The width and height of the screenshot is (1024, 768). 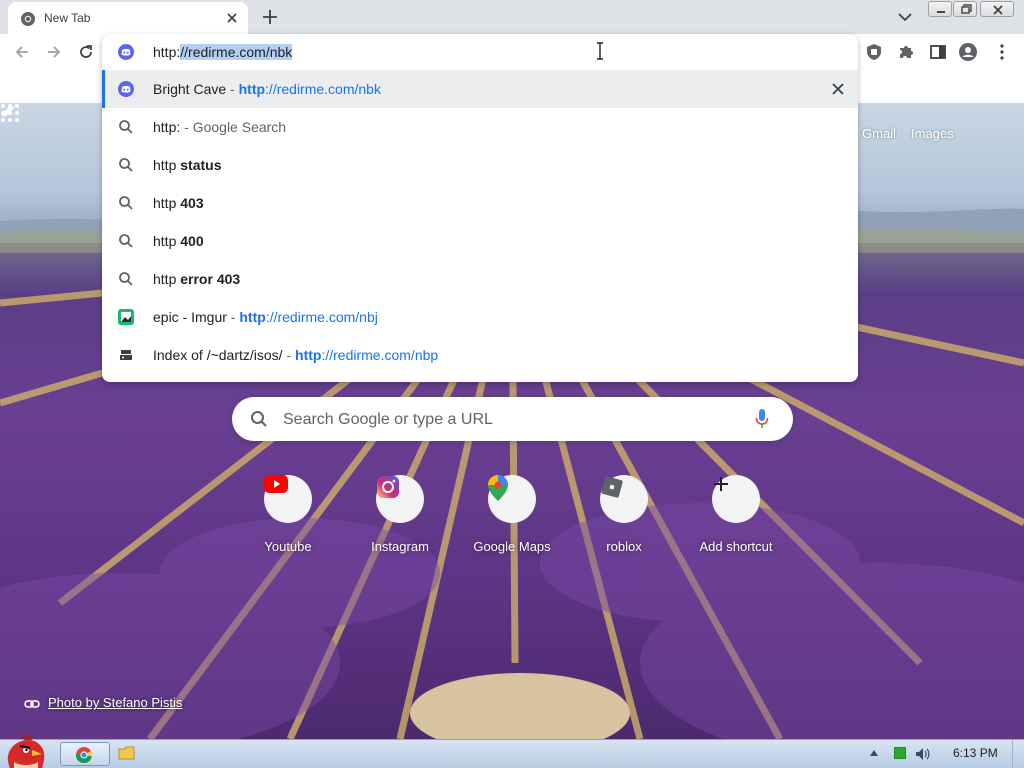 What do you see at coordinates (932, 133) in the screenshot?
I see `images-link: Images` at bounding box center [932, 133].